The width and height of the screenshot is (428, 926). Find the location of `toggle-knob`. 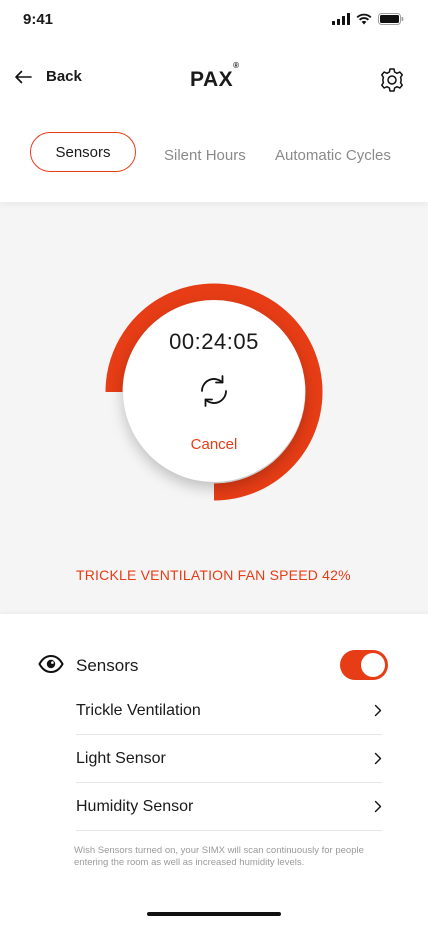

toggle-knob is located at coordinates (373, 665).